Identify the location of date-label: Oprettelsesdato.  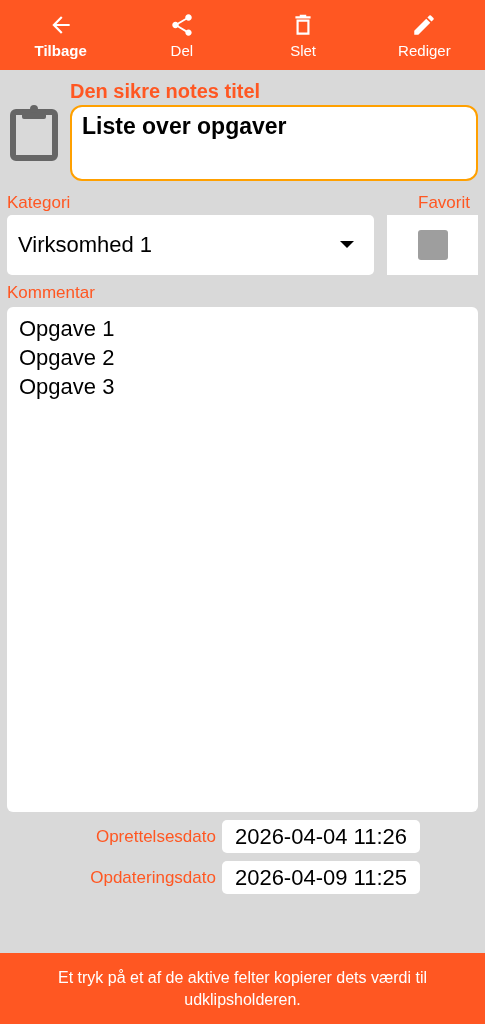
(155, 836).